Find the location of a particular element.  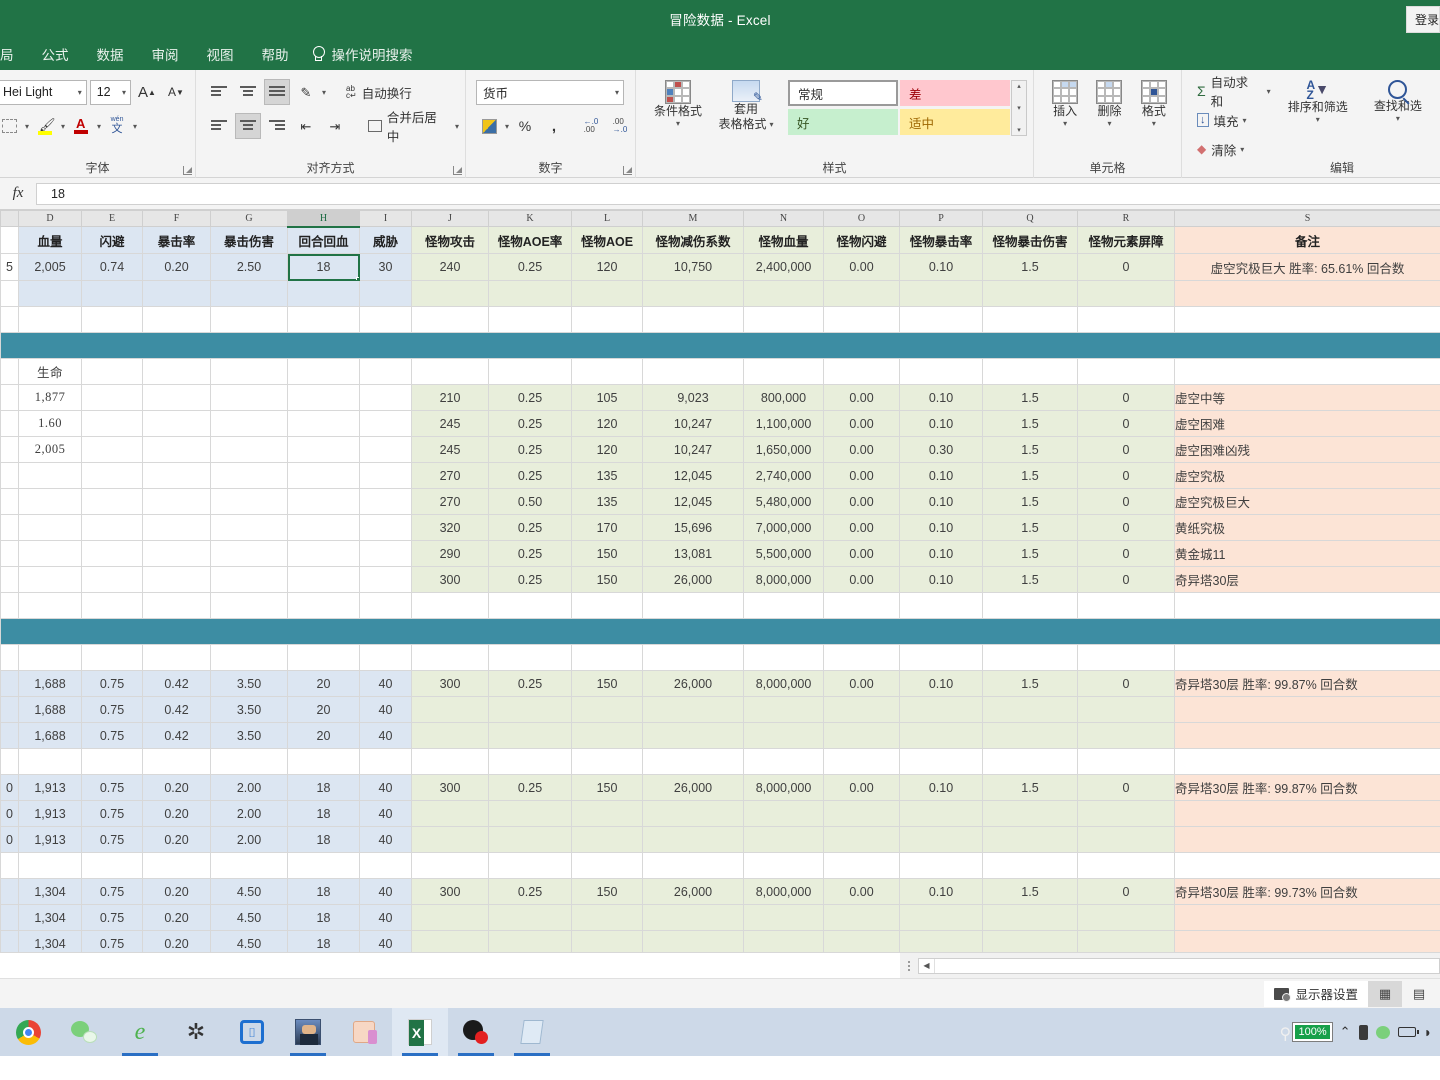

formula-input: 18 is located at coordinates (738, 193).